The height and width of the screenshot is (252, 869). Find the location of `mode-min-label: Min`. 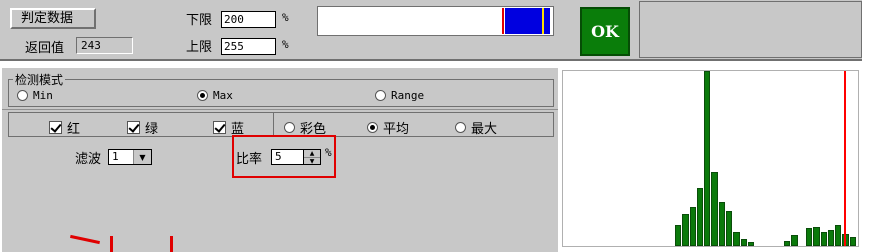

mode-min-label: Min is located at coordinates (43, 95).